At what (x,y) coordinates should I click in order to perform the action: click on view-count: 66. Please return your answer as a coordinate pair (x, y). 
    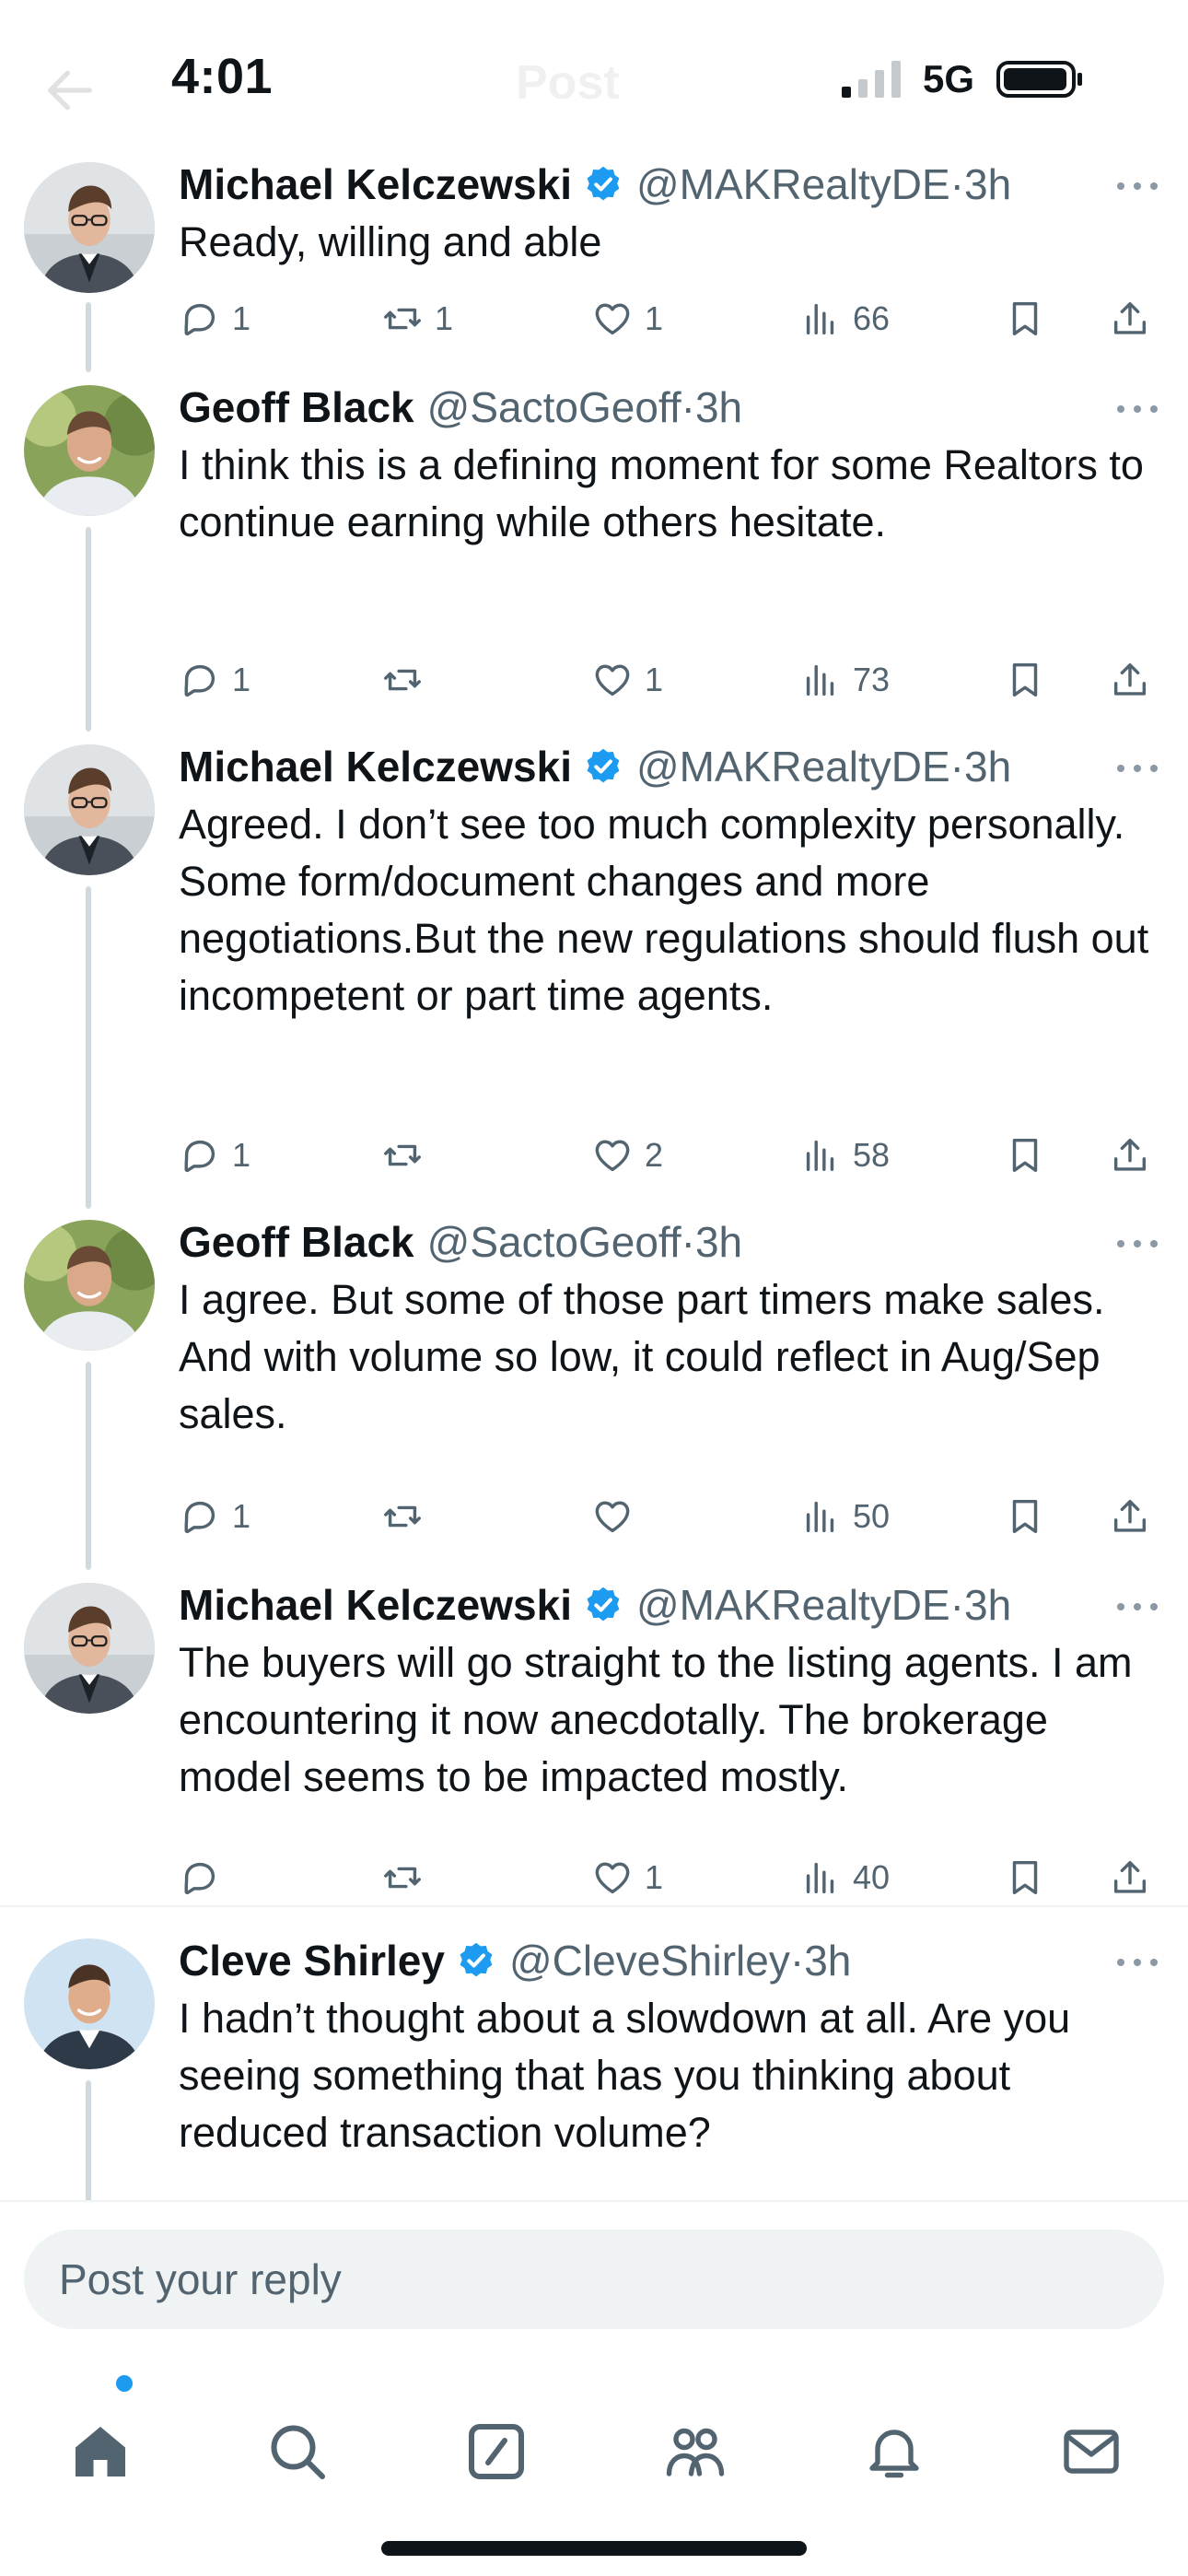
    Looking at the image, I should click on (872, 318).